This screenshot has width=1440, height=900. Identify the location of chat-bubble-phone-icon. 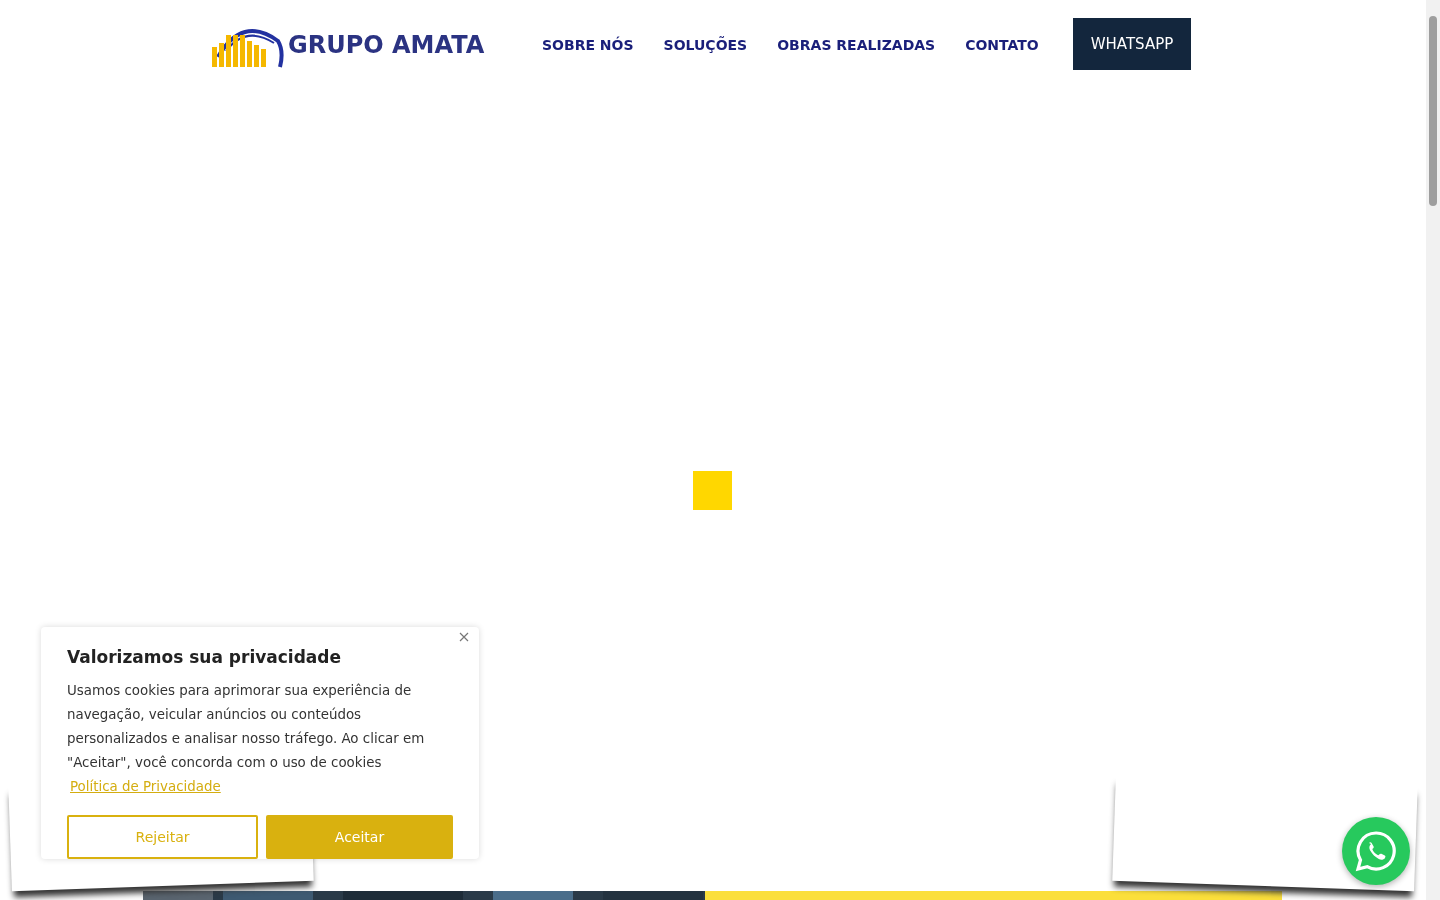
(1376, 851).